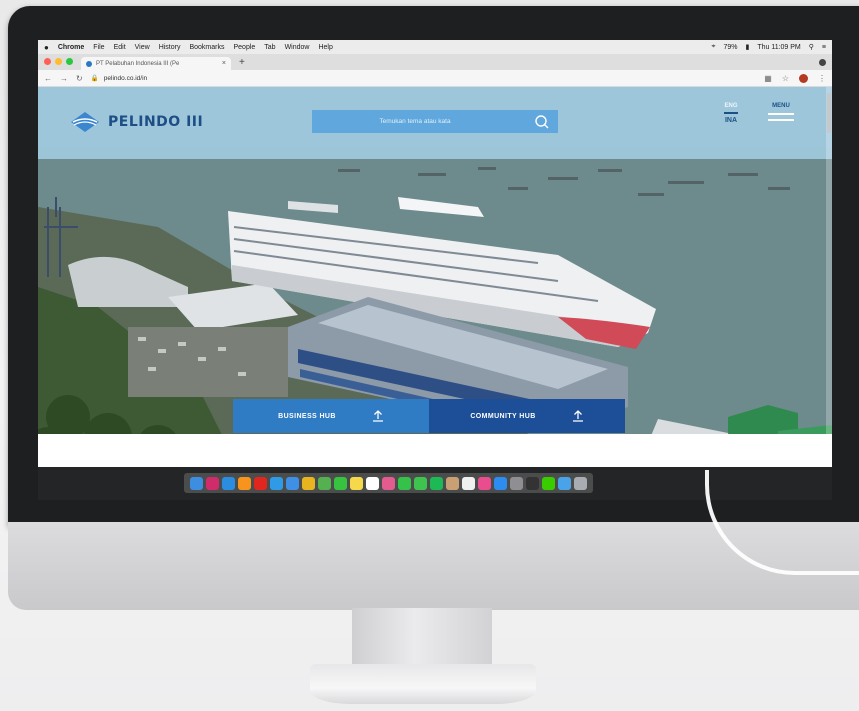 Image resolution: width=859 pixels, height=711 pixels. What do you see at coordinates (244, 483) in the screenshot?
I see `illustrator-icon` at bounding box center [244, 483].